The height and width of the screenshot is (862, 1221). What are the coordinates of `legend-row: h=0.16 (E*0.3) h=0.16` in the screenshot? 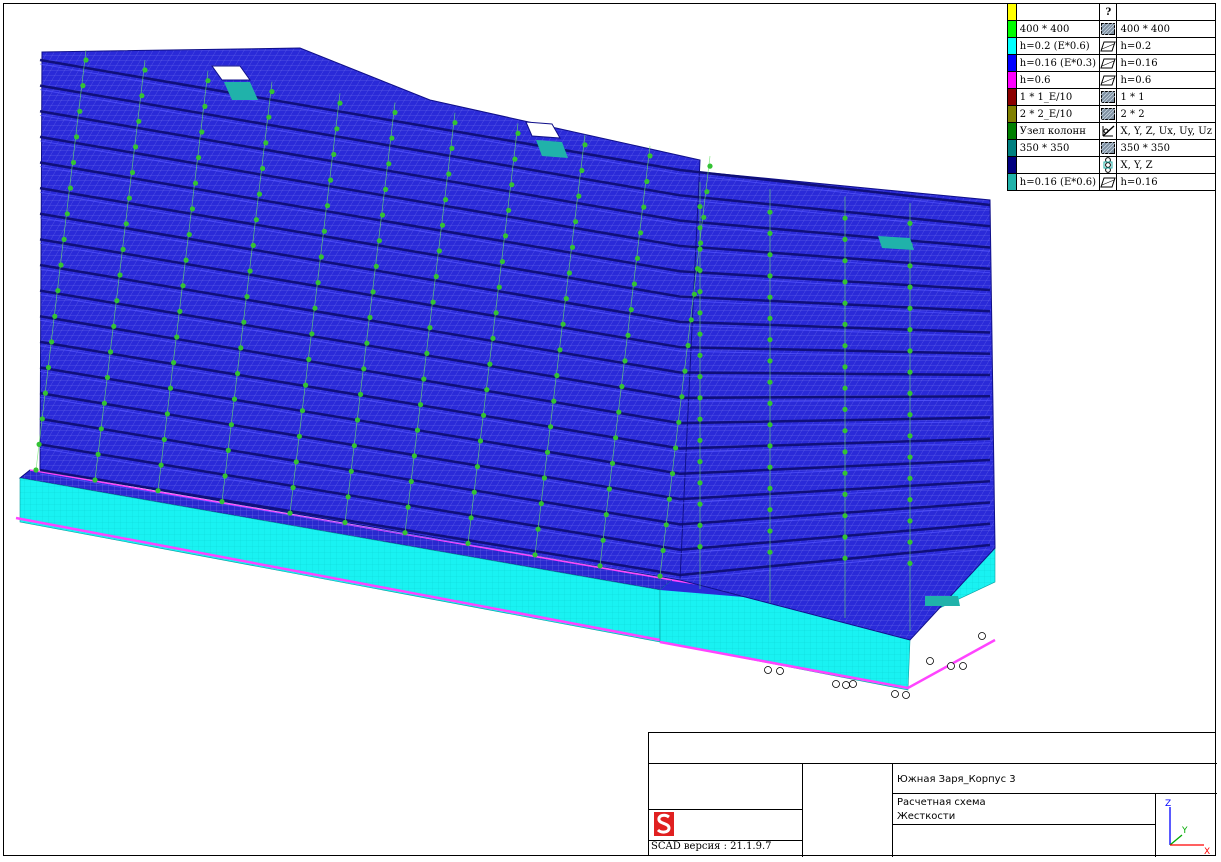 It's located at (1111, 63).